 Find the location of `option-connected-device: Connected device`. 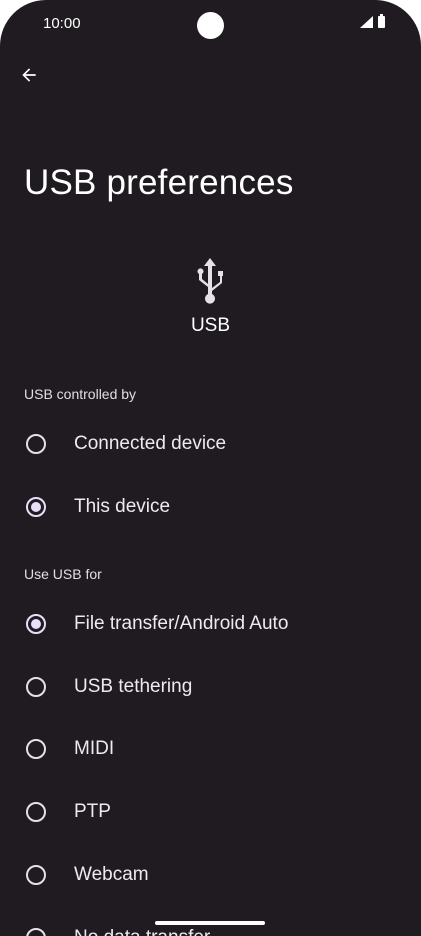

option-connected-device: Connected device is located at coordinates (210, 444).